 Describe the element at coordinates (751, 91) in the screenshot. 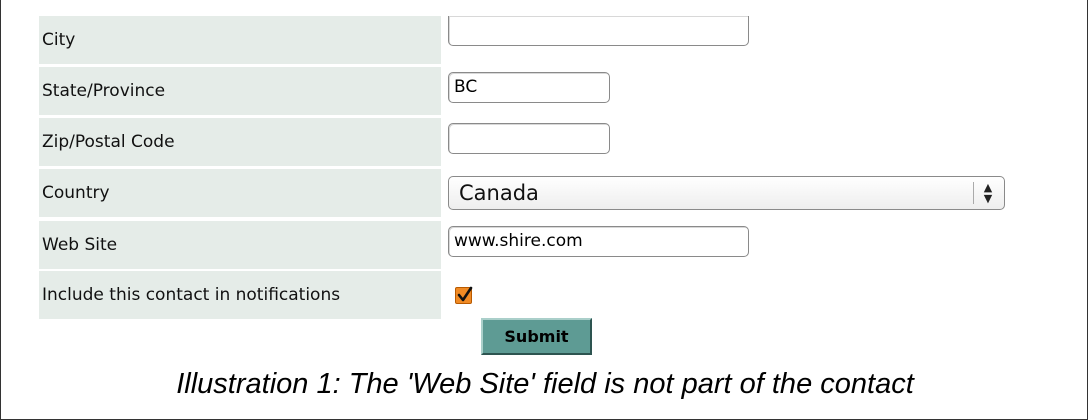

I see `state-field-cell: BC` at that location.